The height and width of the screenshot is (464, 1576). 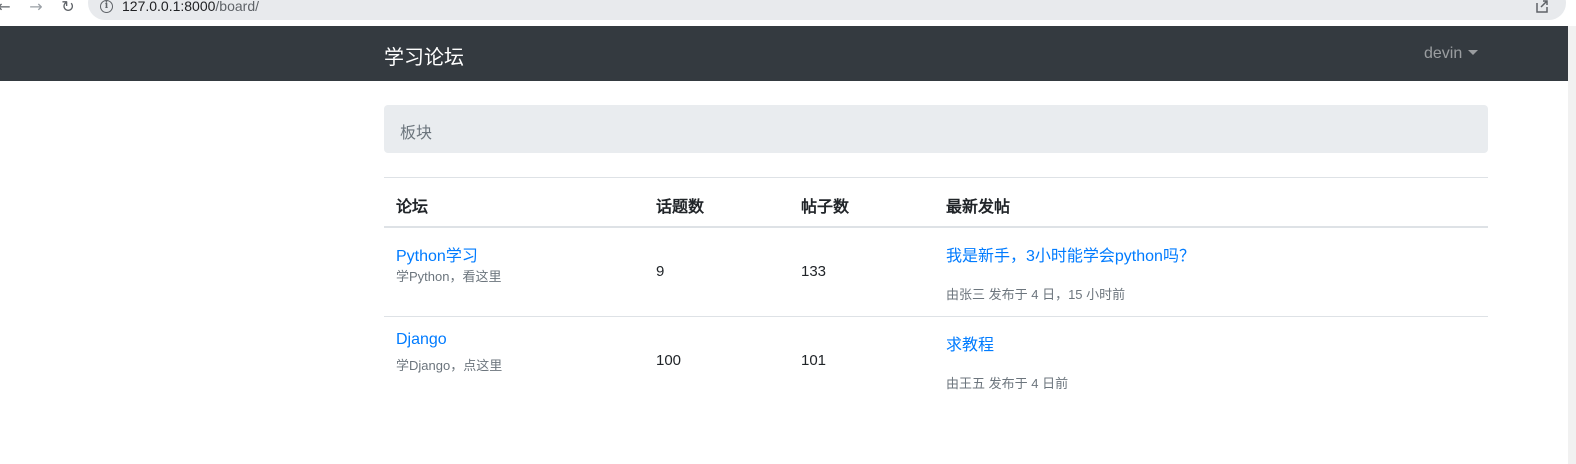 I want to click on url-host: 127.0.0.1:8000, so click(x=169, y=7).